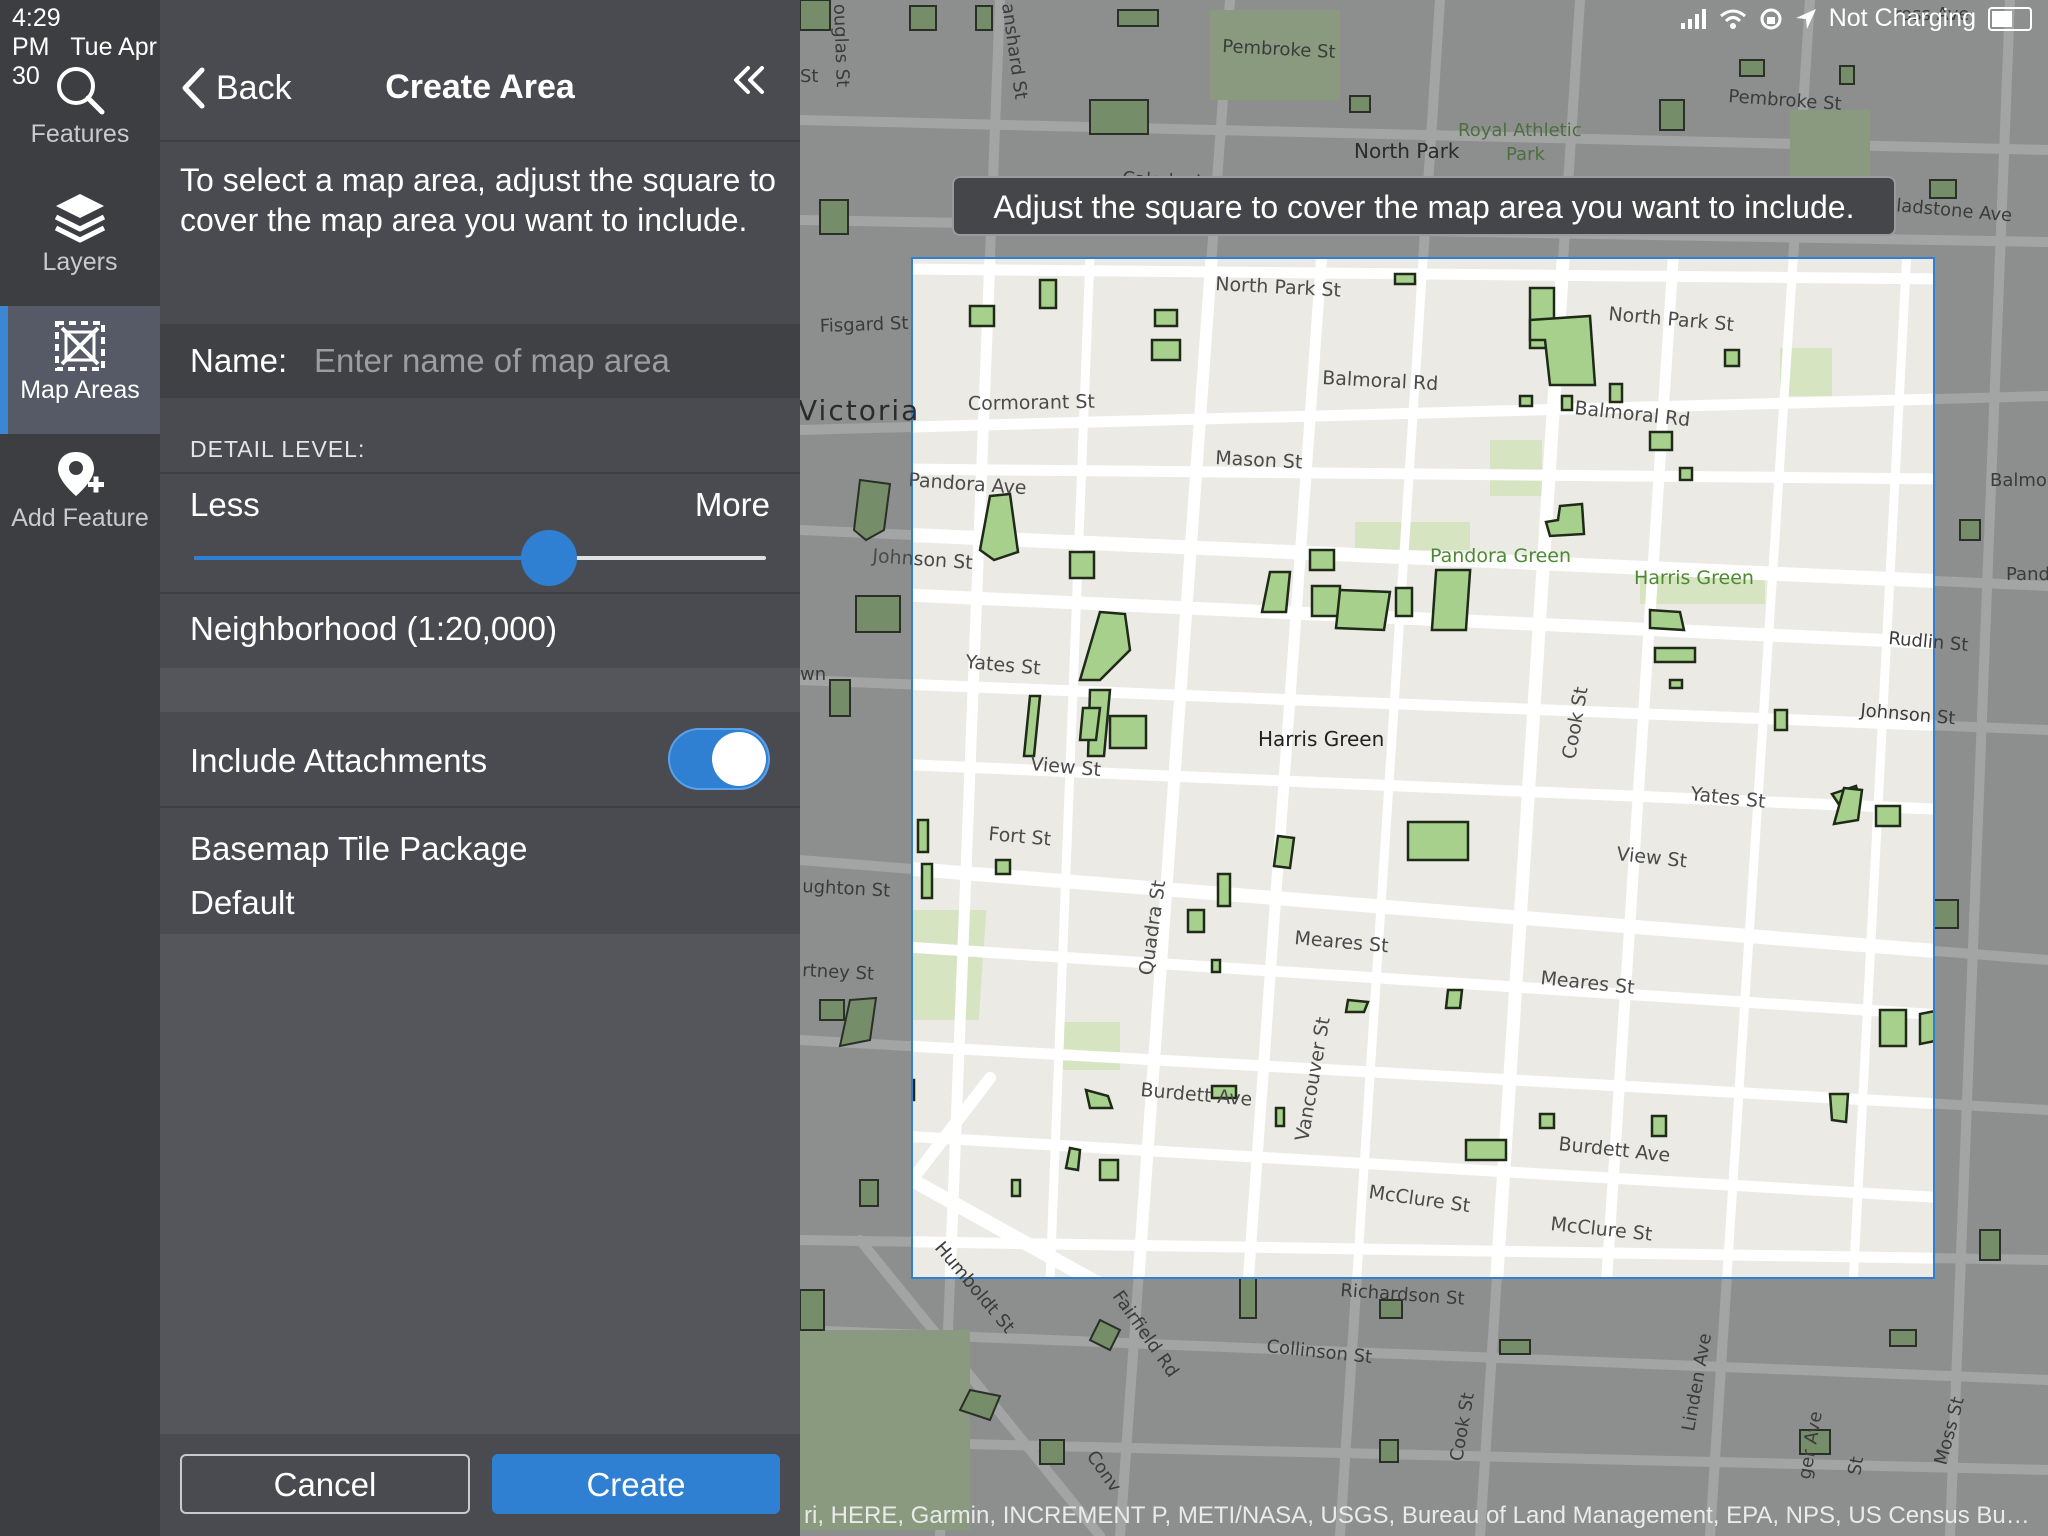  I want to click on rail-item-map-areas: Map Areas, so click(80, 370).